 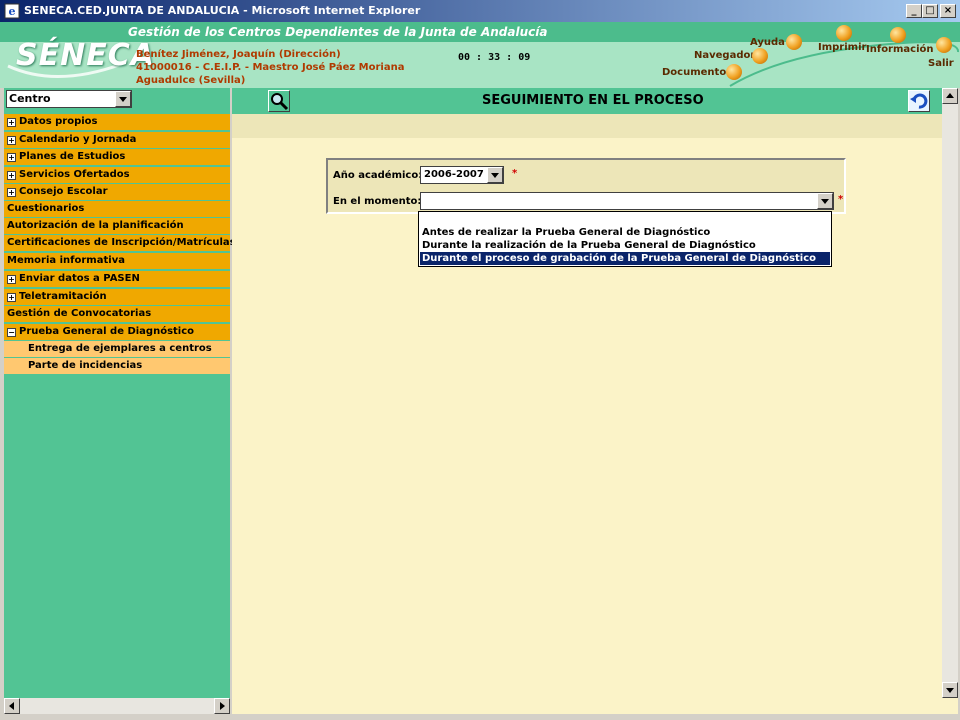 I want to click on sidebar-item-calendario: + Calendario y Jornada, so click(x=117, y=140).